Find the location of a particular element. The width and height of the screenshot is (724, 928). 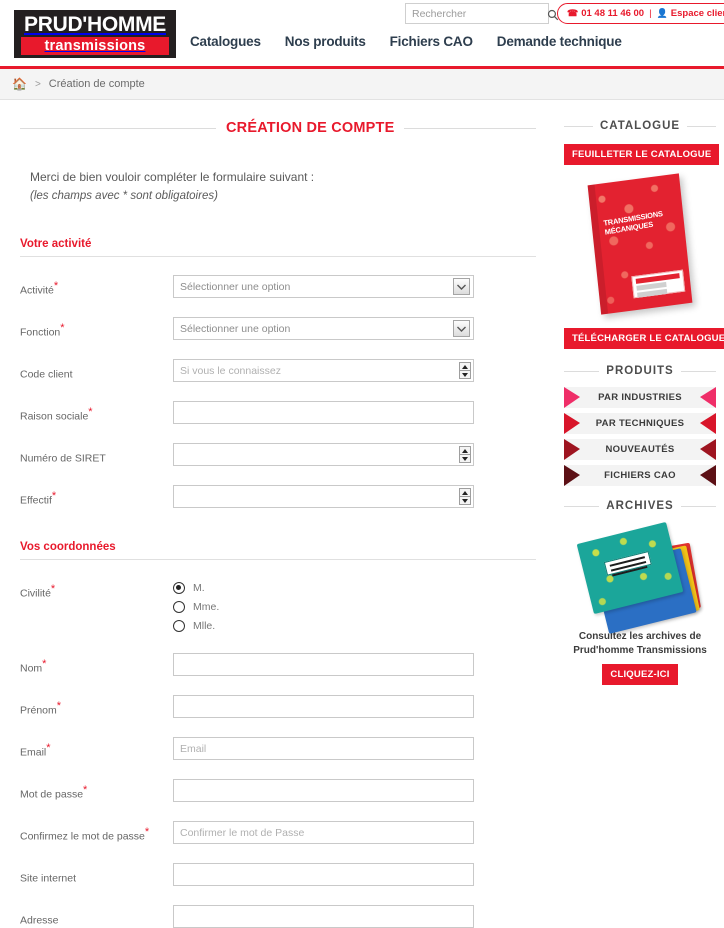

field-control-adresse: Adresse * is located at coordinates (323, 916).